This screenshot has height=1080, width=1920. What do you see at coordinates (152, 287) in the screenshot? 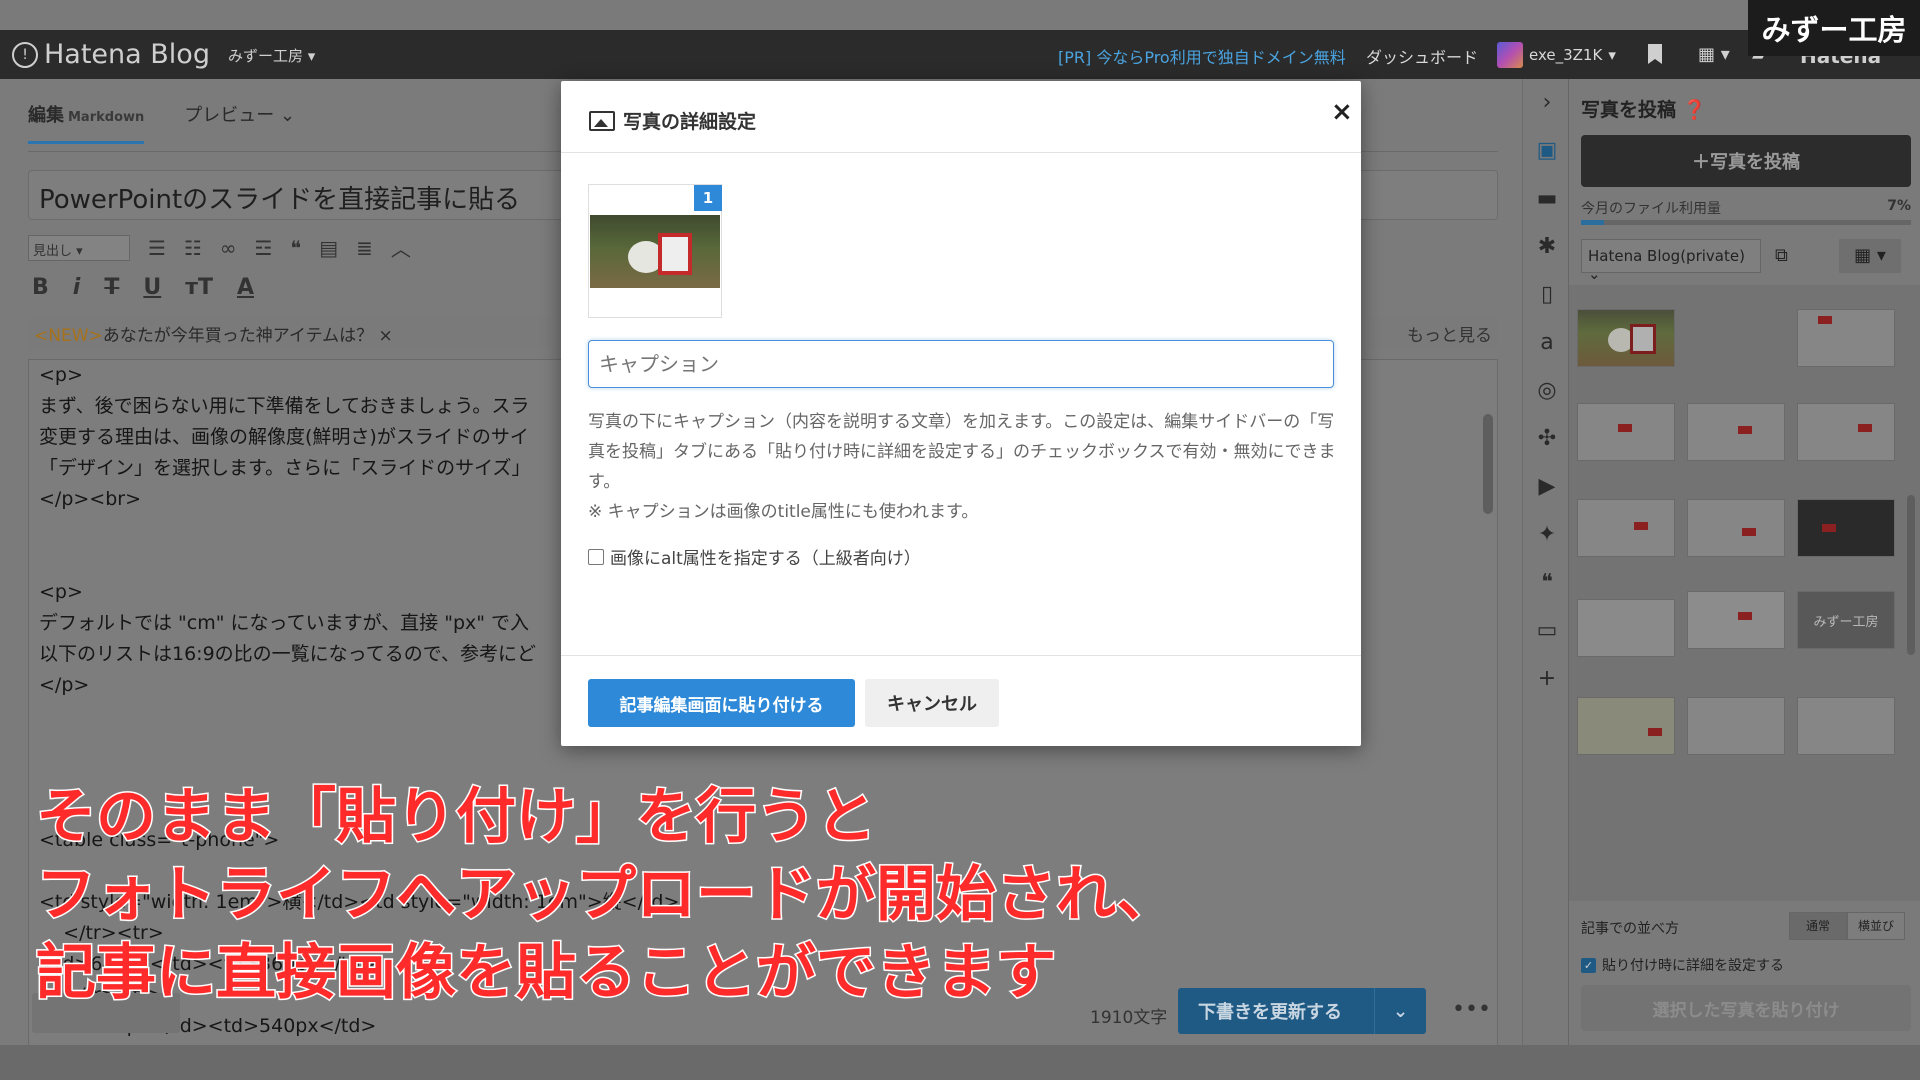
I see `underline-icon: U` at bounding box center [152, 287].